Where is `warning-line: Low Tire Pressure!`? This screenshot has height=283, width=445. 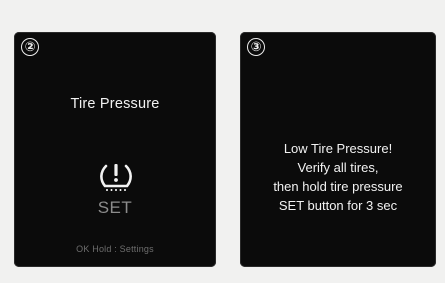 warning-line: Low Tire Pressure! is located at coordinates (338, 148).